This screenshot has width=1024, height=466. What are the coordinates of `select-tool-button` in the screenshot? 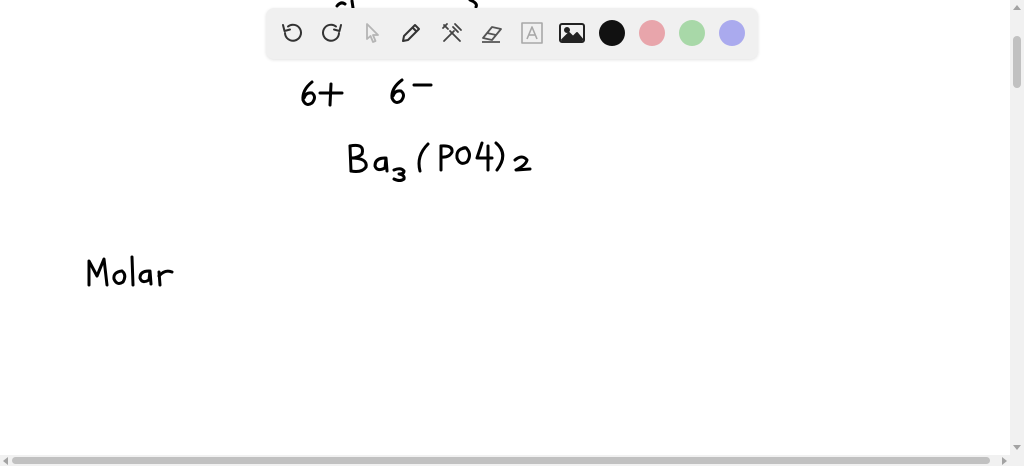 It's located at (372, 33).